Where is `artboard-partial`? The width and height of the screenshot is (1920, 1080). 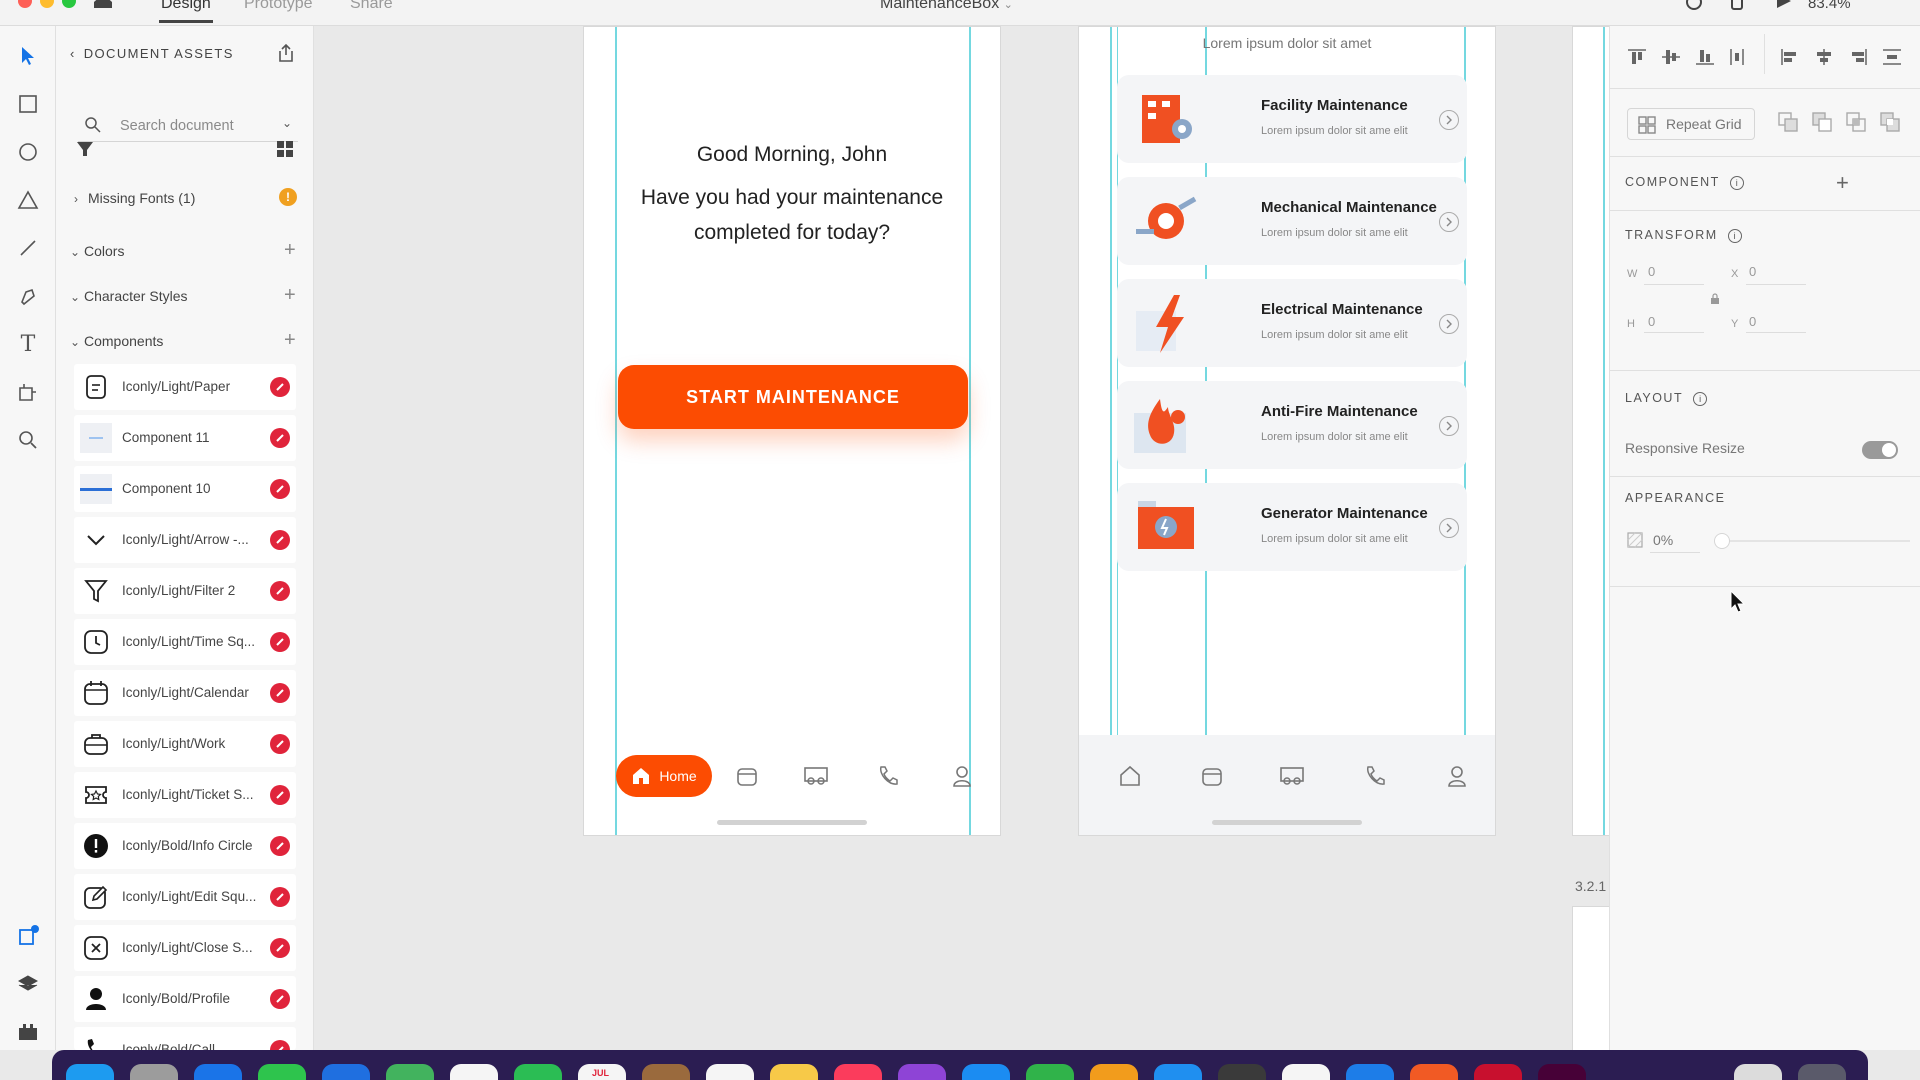 artboard-partial is located at coordinates (1590, 431).